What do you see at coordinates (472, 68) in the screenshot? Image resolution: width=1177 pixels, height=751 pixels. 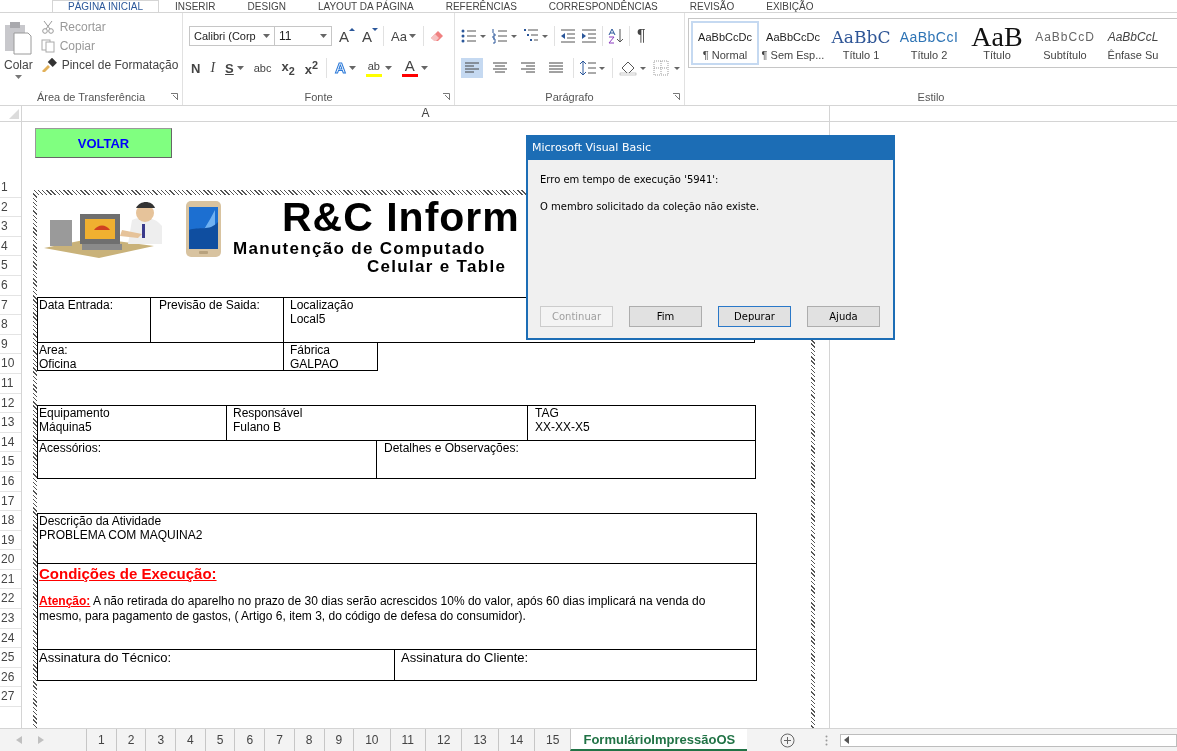 I see `align-button` at bounding box center [472, 68].